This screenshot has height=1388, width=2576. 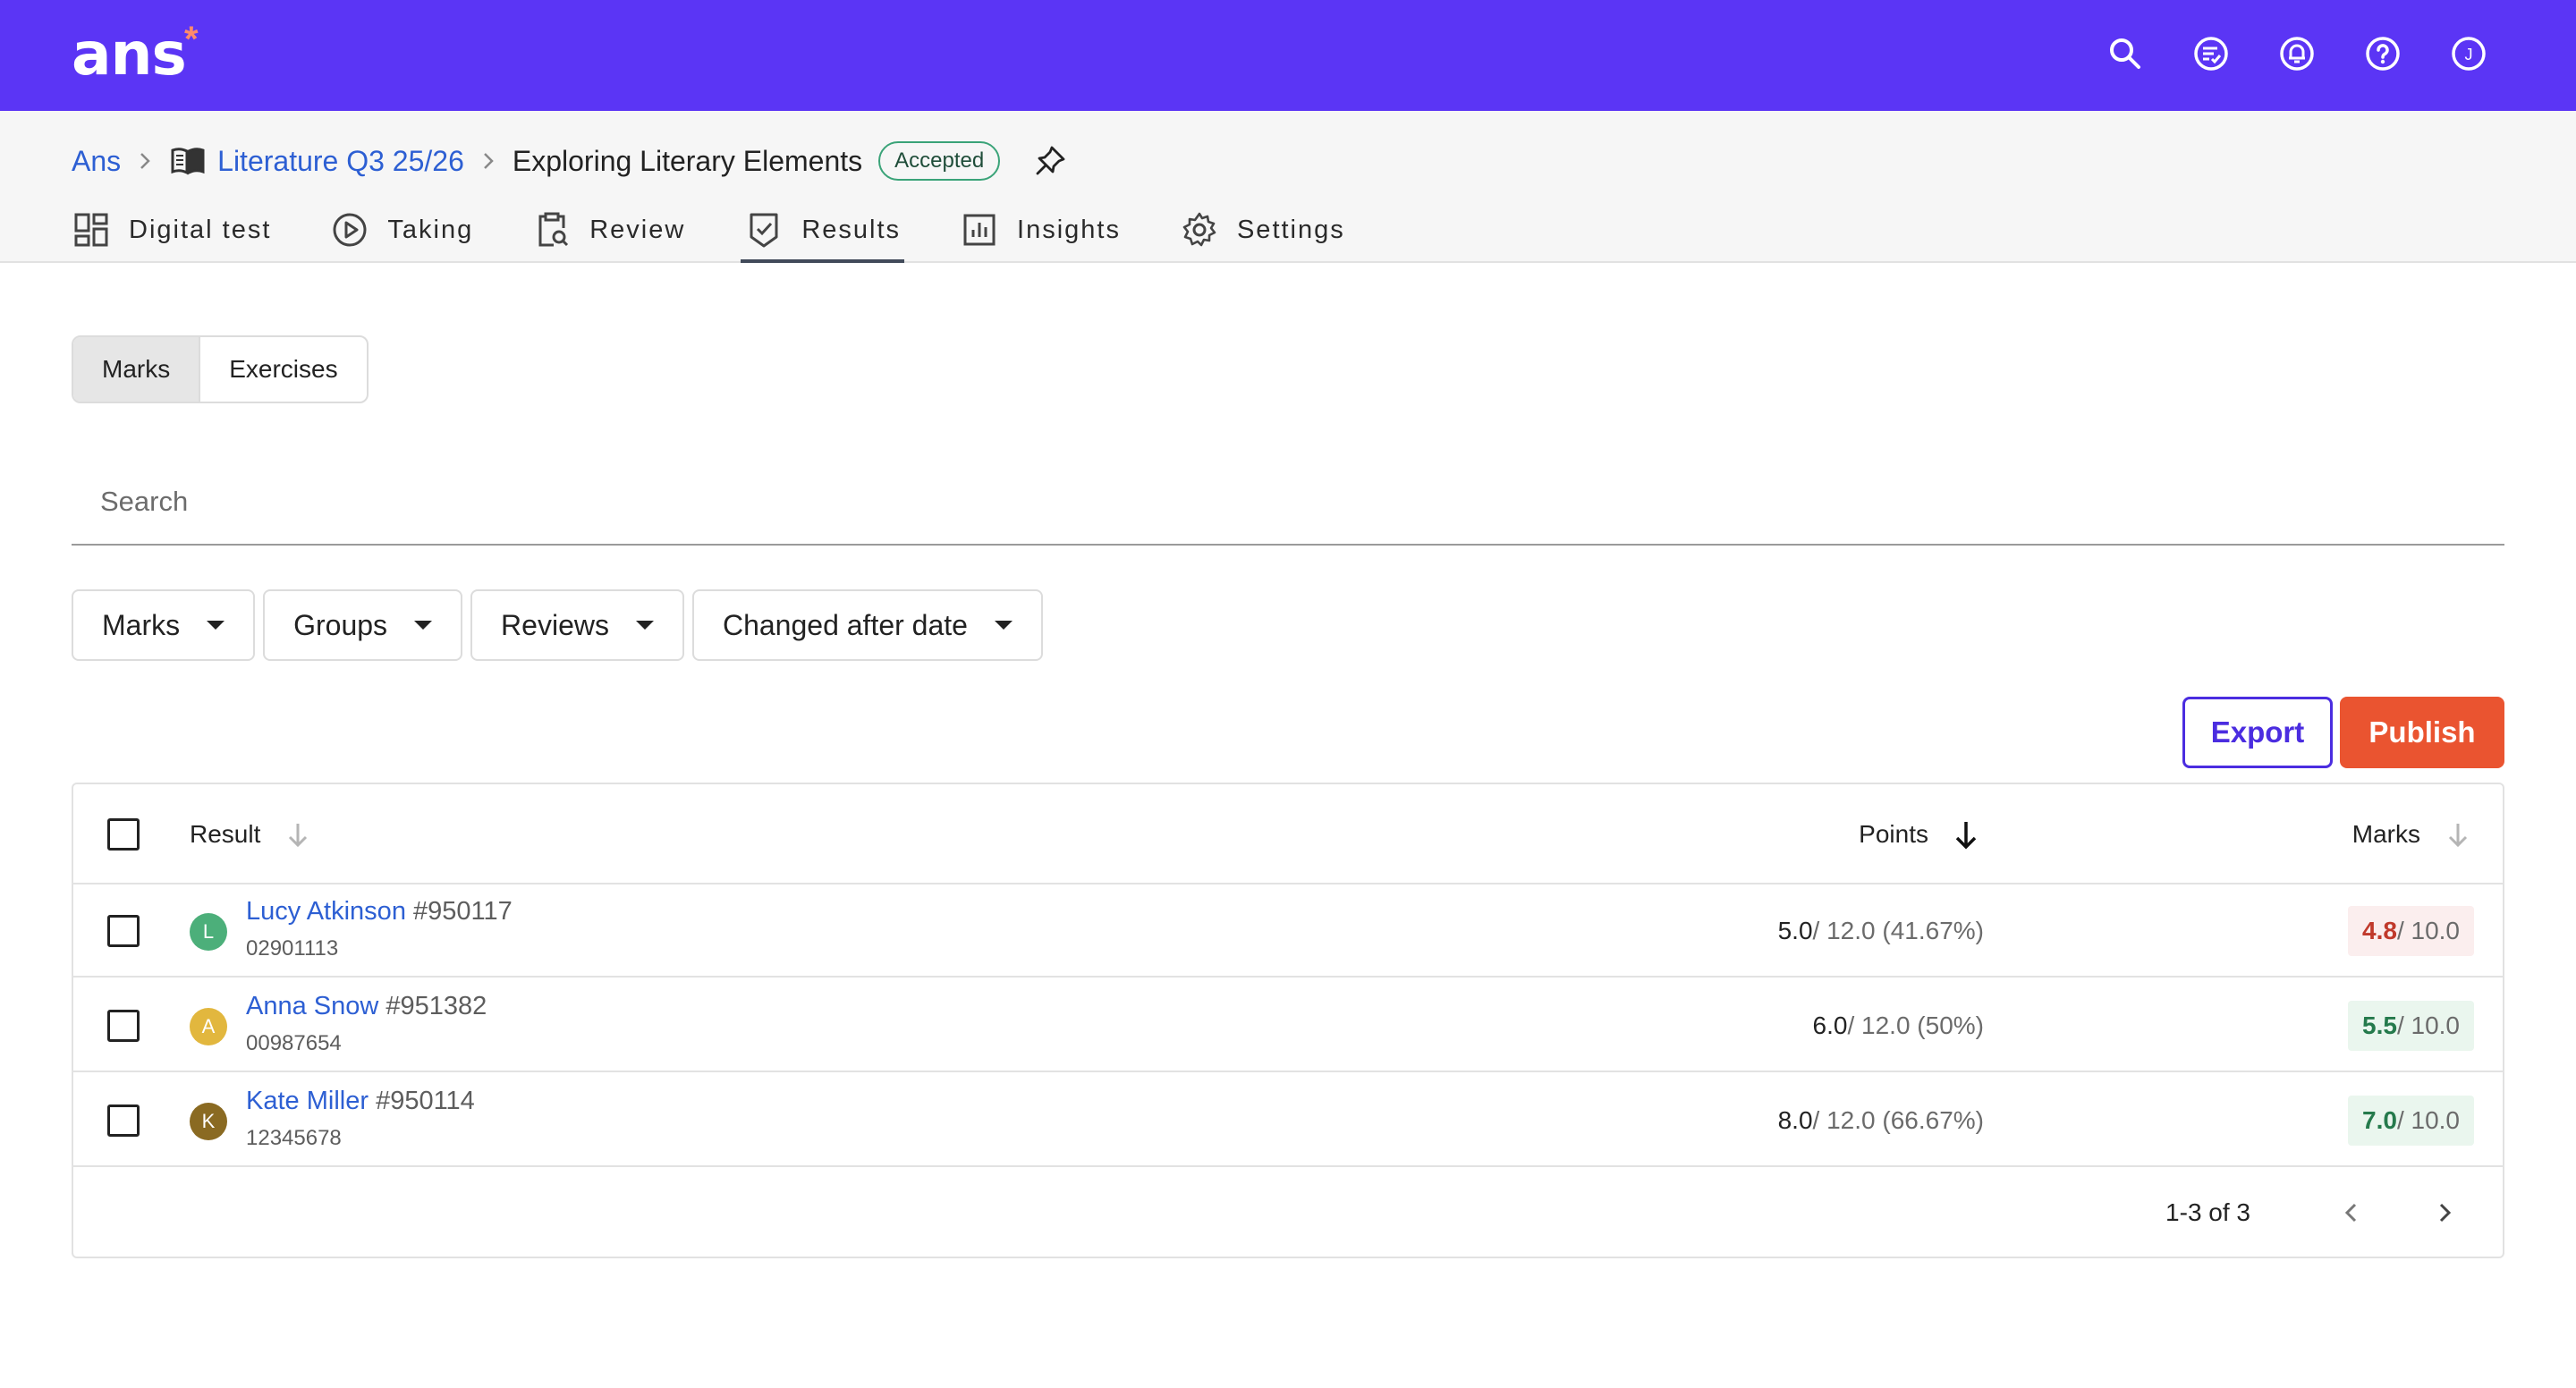 What do you see at coordinates (191, 40) in the screenshot?
I see `logo-asterisk: *` at bounding box center [191, 40].